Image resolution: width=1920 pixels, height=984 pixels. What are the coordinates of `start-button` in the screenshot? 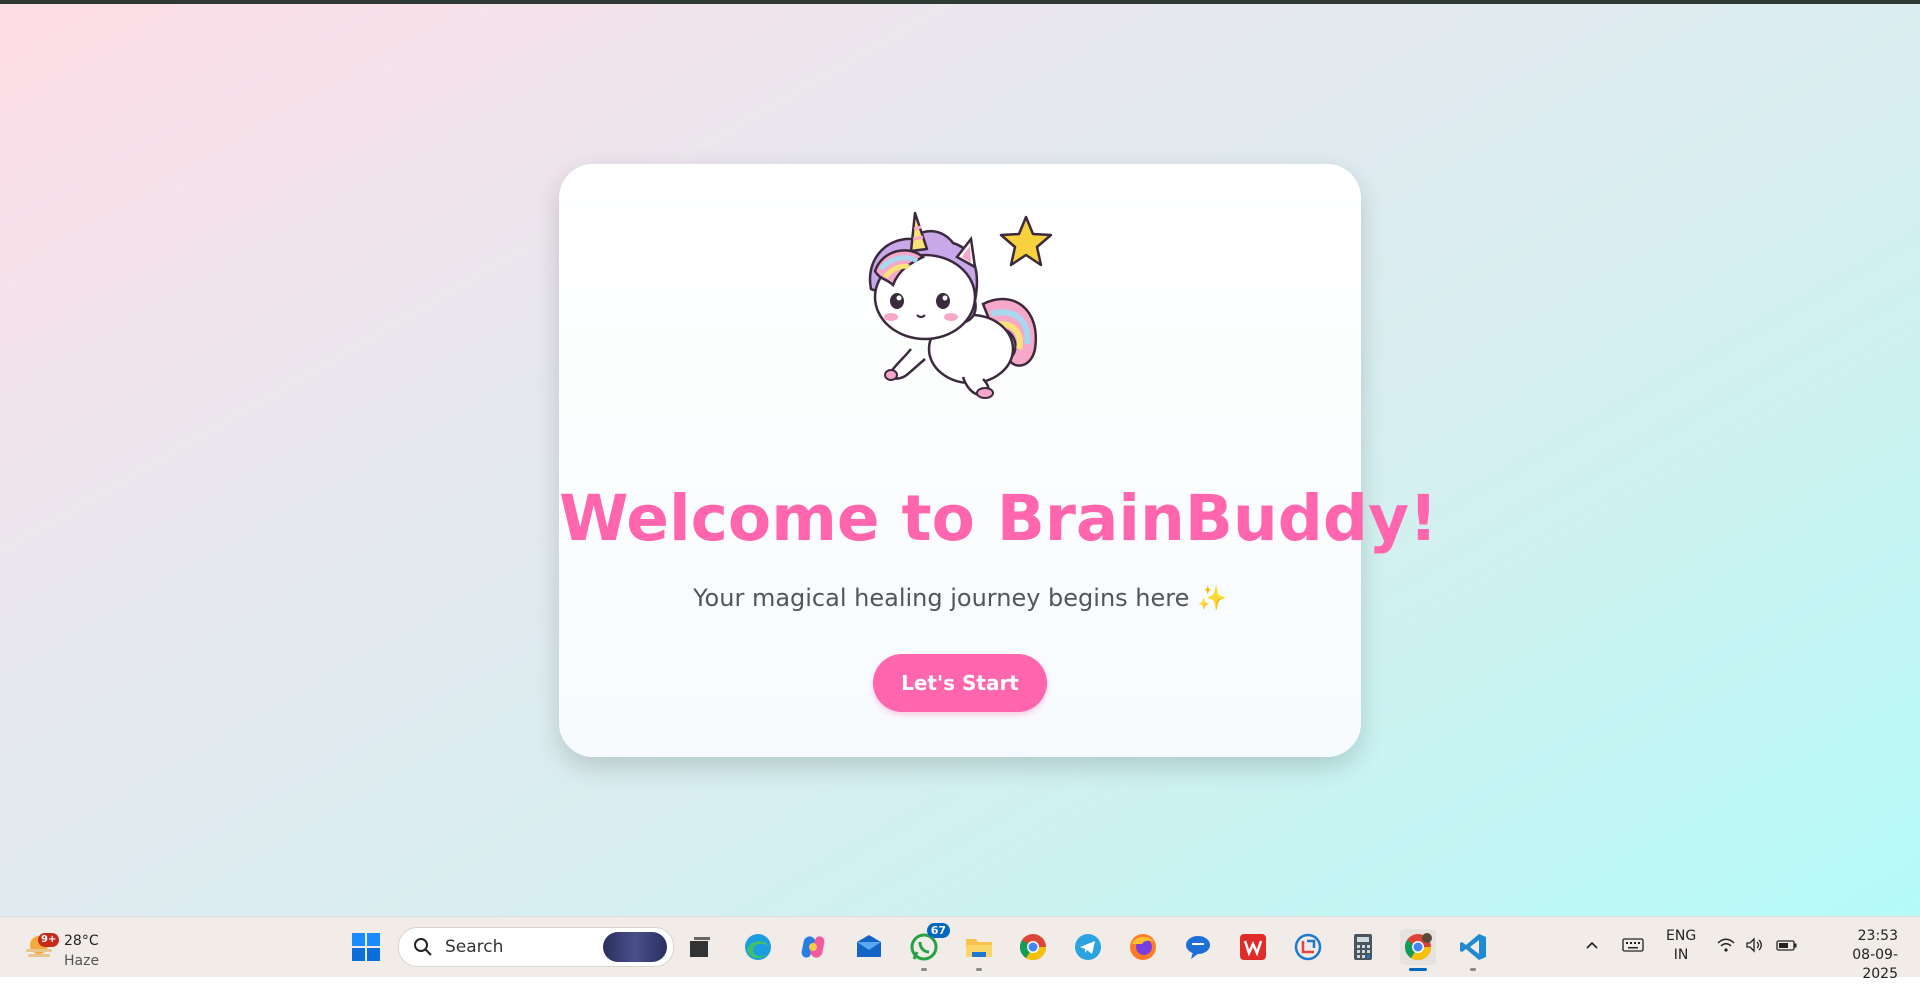 It's located at (366, 947).